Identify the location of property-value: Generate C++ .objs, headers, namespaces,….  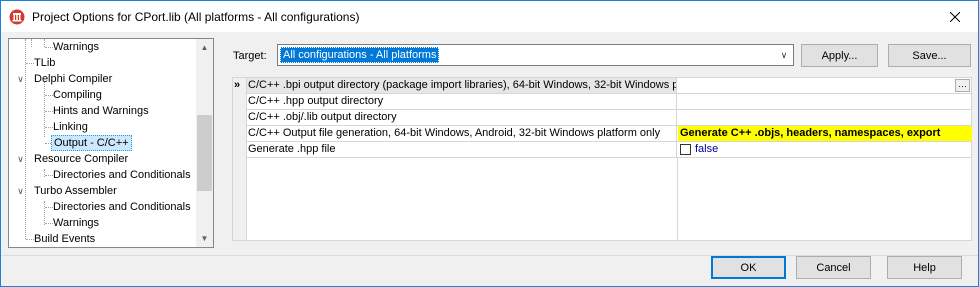
(825, 133).